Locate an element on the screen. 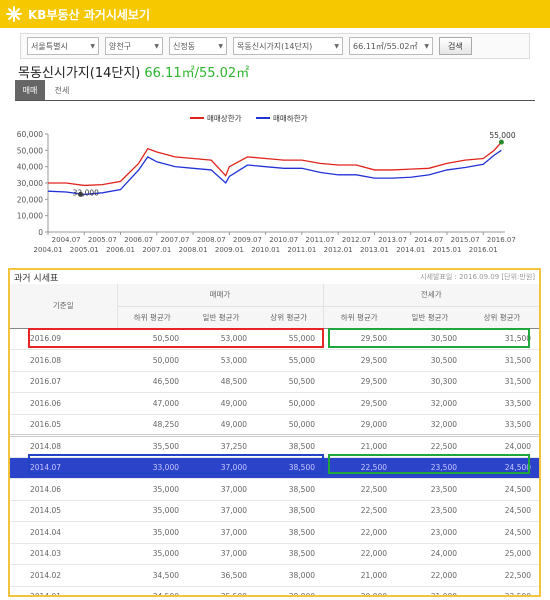 The image size is (550, 600). tab-sale: 매매 is located at coordinates (30, 90).